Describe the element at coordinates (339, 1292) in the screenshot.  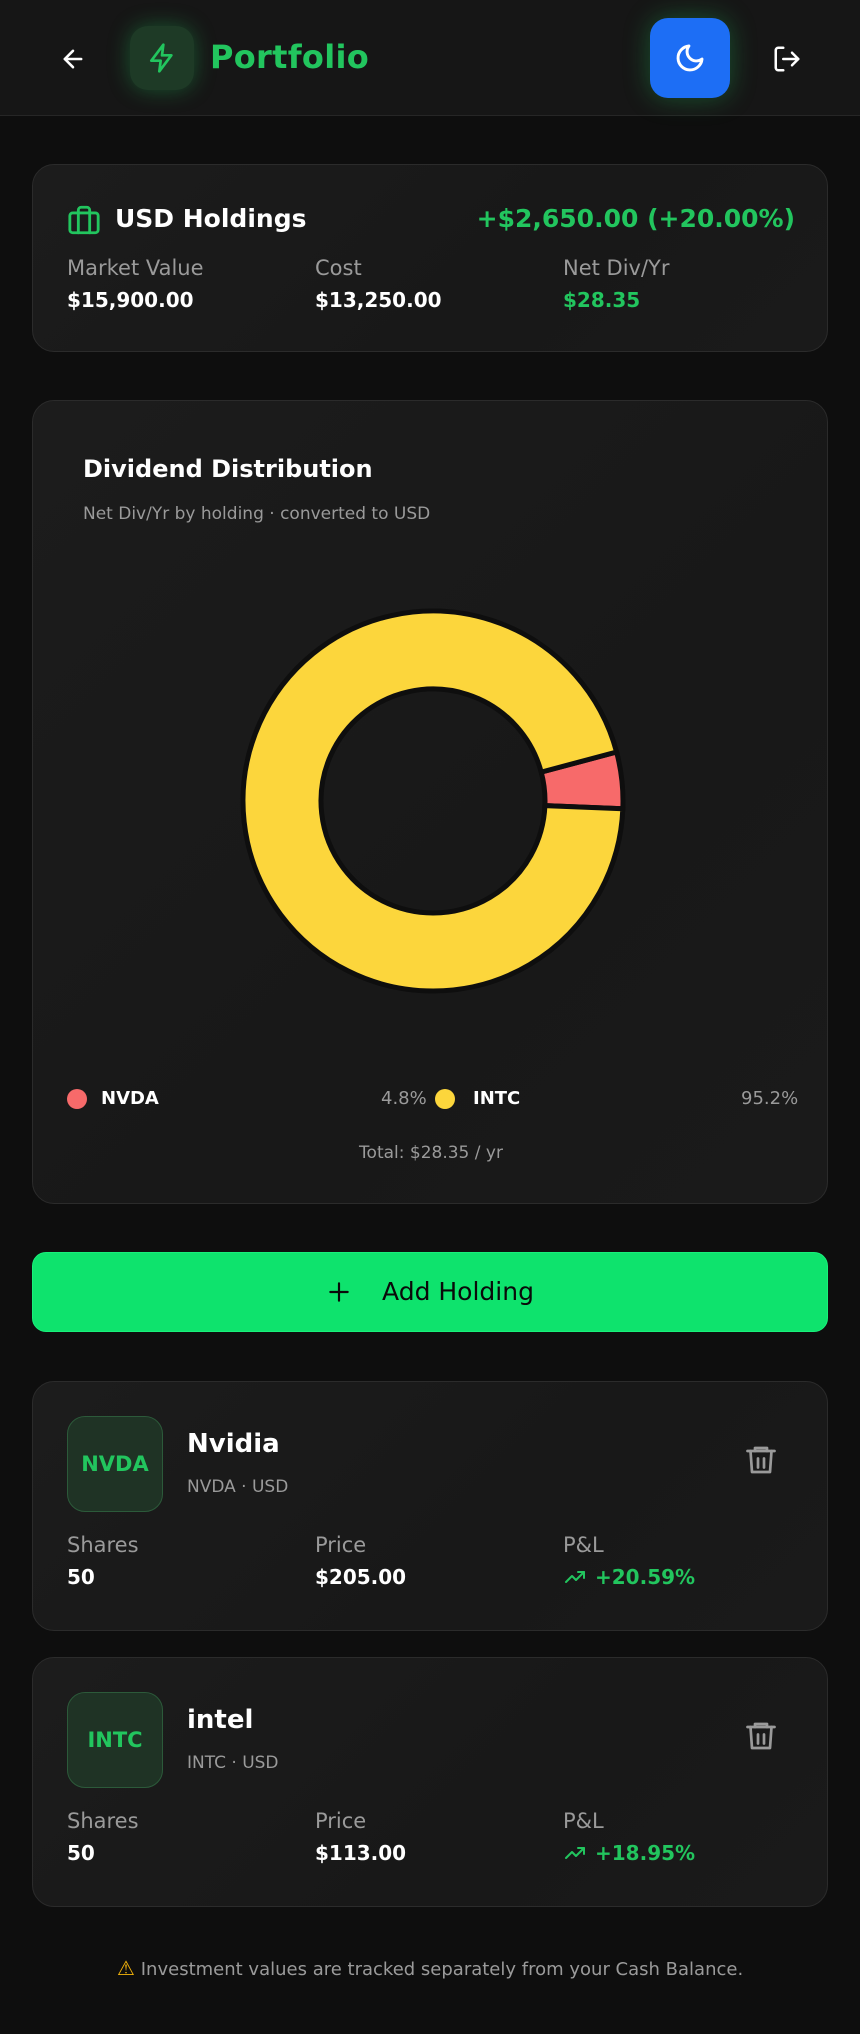
I see `plus-icon` at that location.